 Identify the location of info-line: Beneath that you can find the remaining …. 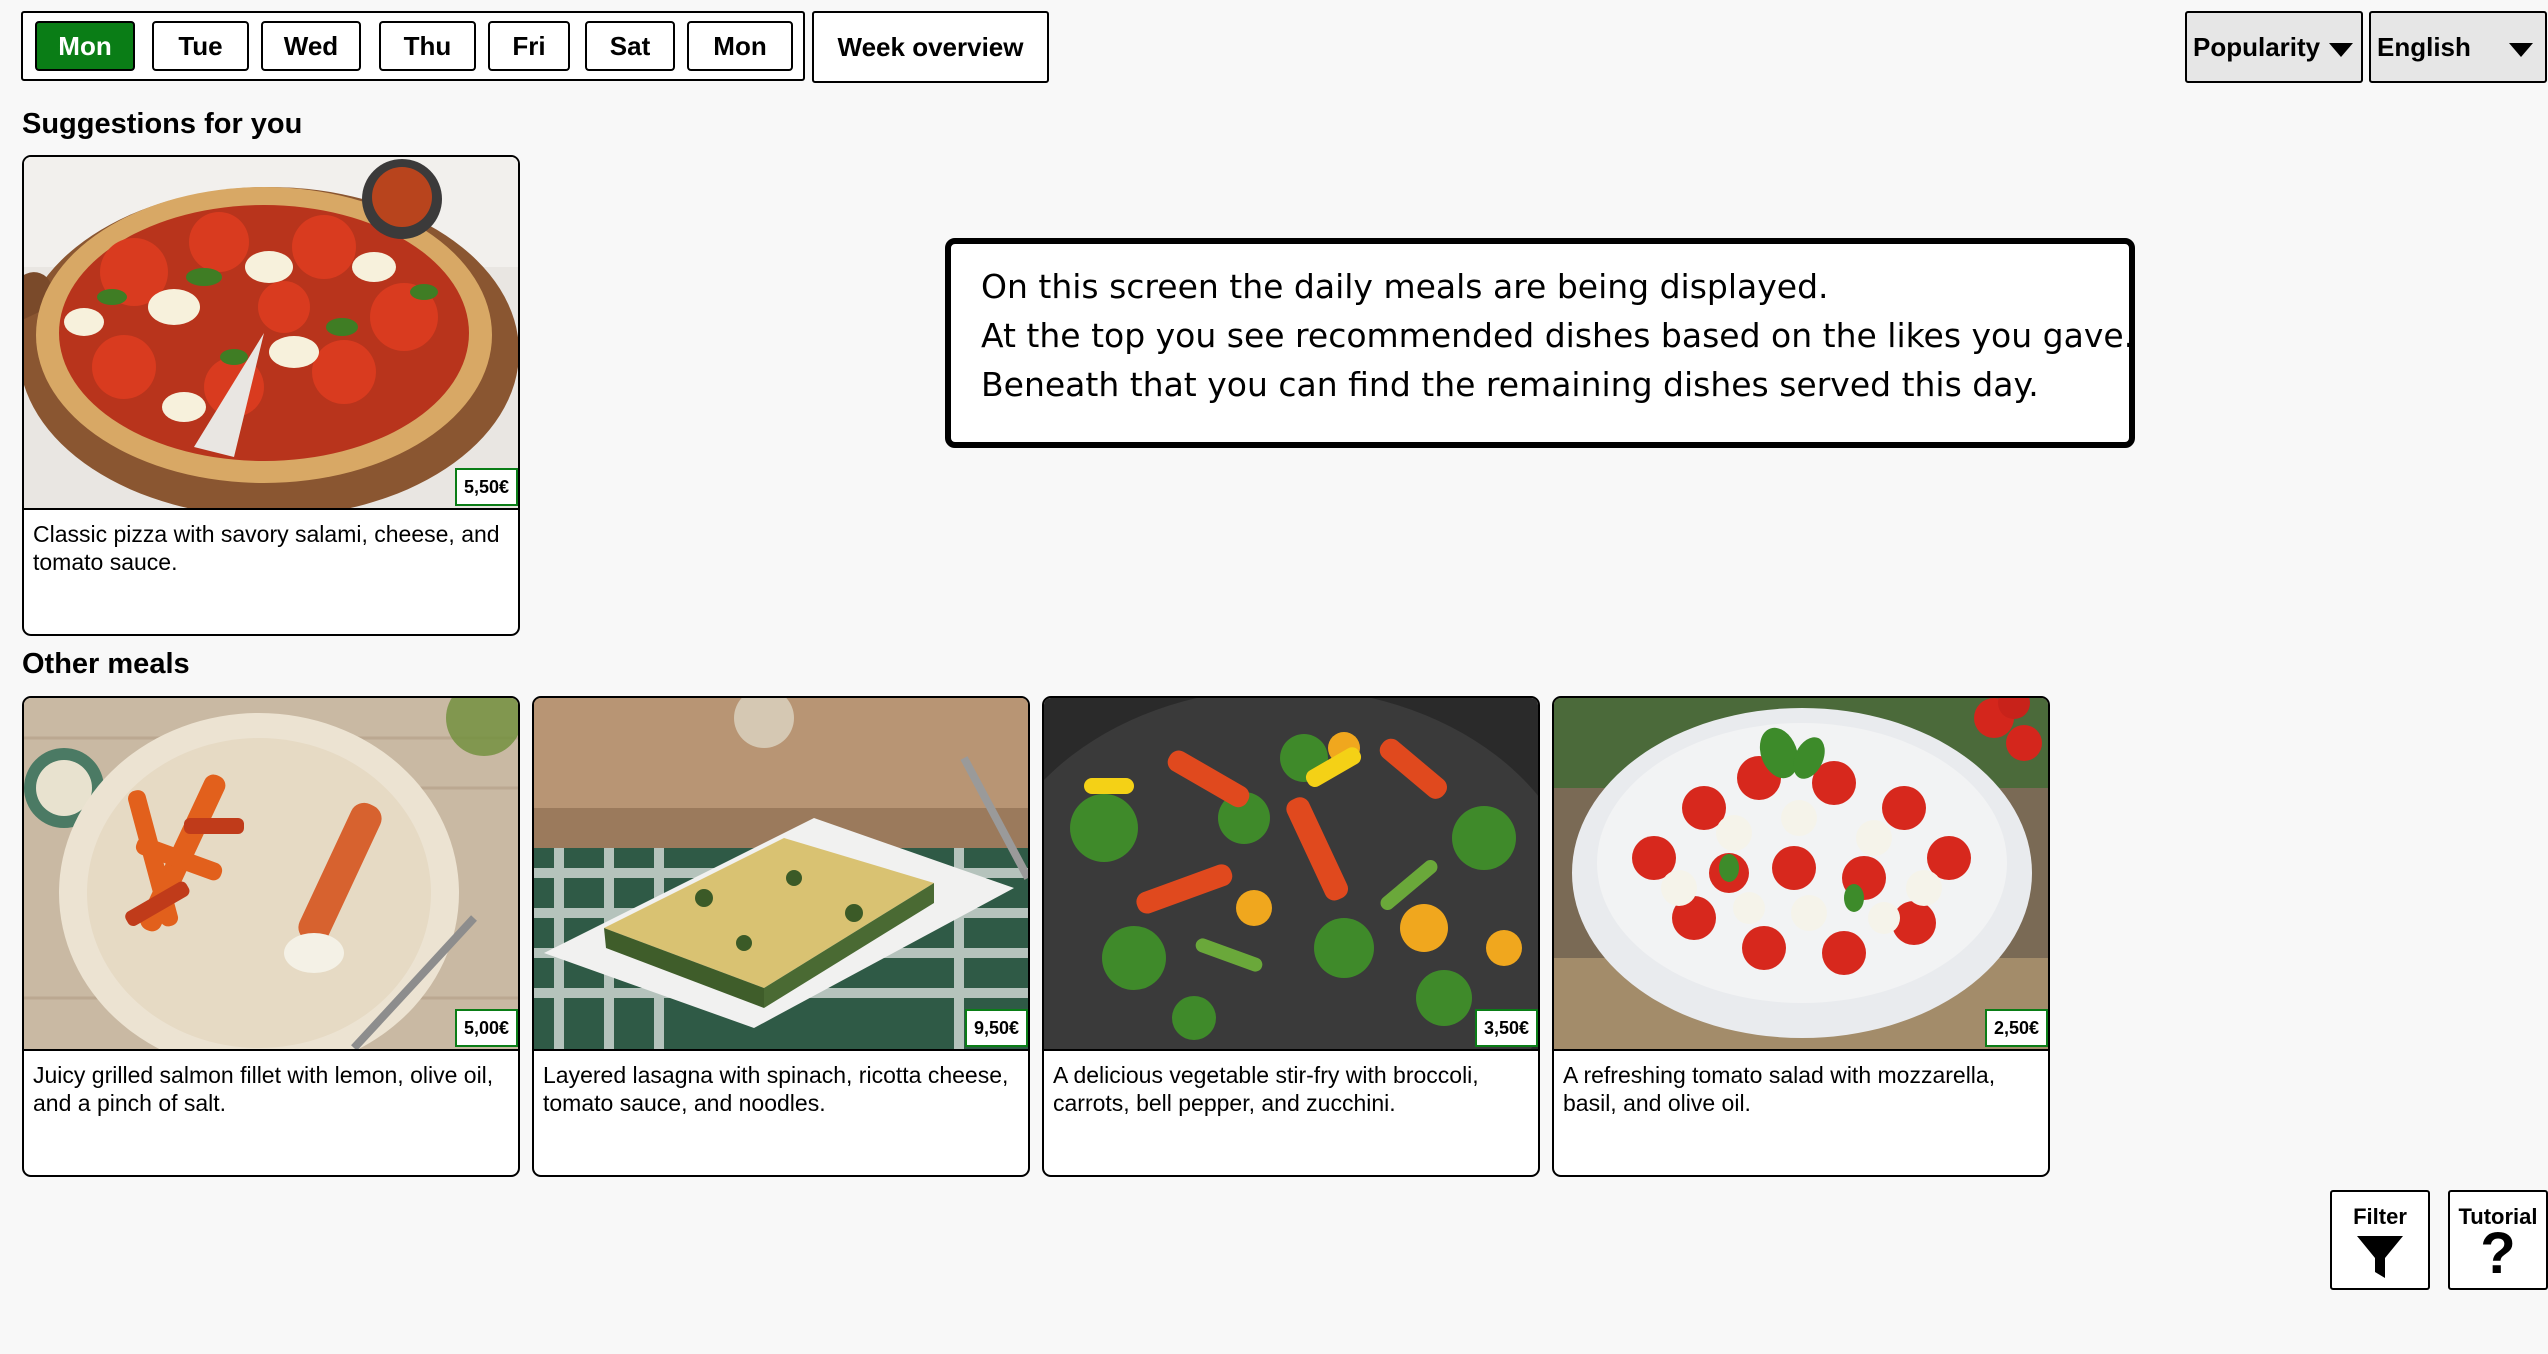
(1510, 384).